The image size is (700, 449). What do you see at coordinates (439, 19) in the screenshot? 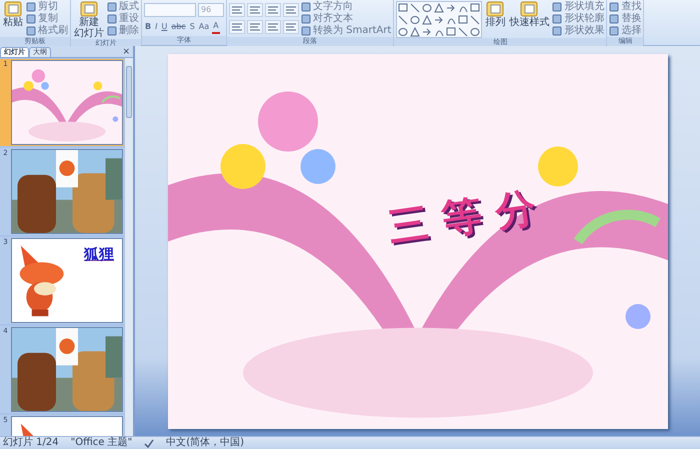
I see `shapes-gallery` at bounding box center [439, 19].